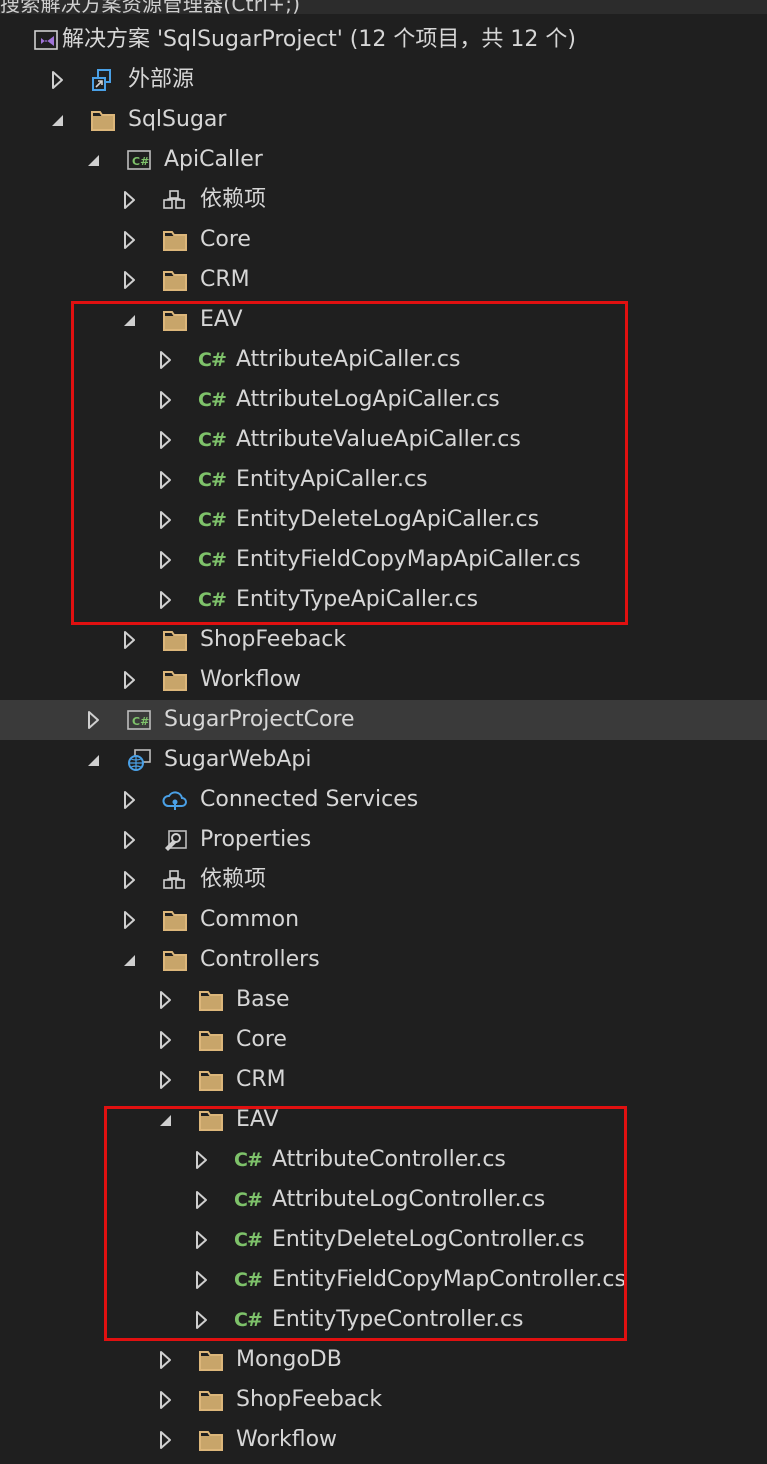 This screenshot has width=767, height=1464. I want to click on tree-node-base: Base, so click(383, 1000).